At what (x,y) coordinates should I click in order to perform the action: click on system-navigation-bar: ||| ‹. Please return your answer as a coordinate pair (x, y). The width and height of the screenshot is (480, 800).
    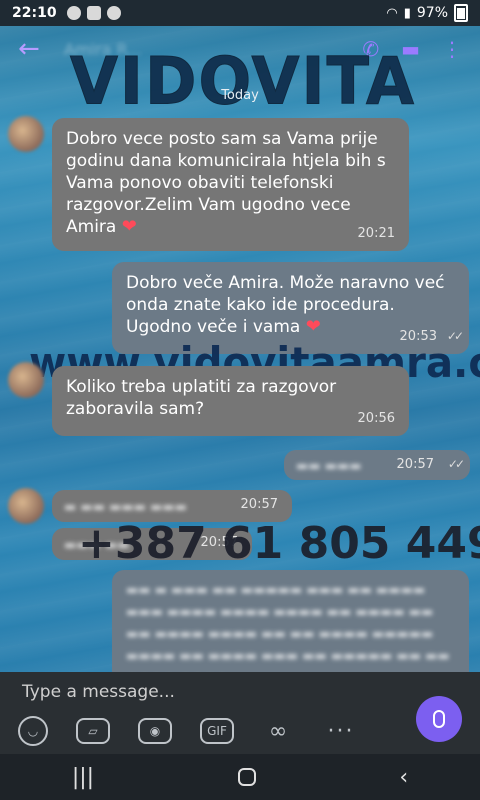
    Looking at the image, I should click on (240, 777).